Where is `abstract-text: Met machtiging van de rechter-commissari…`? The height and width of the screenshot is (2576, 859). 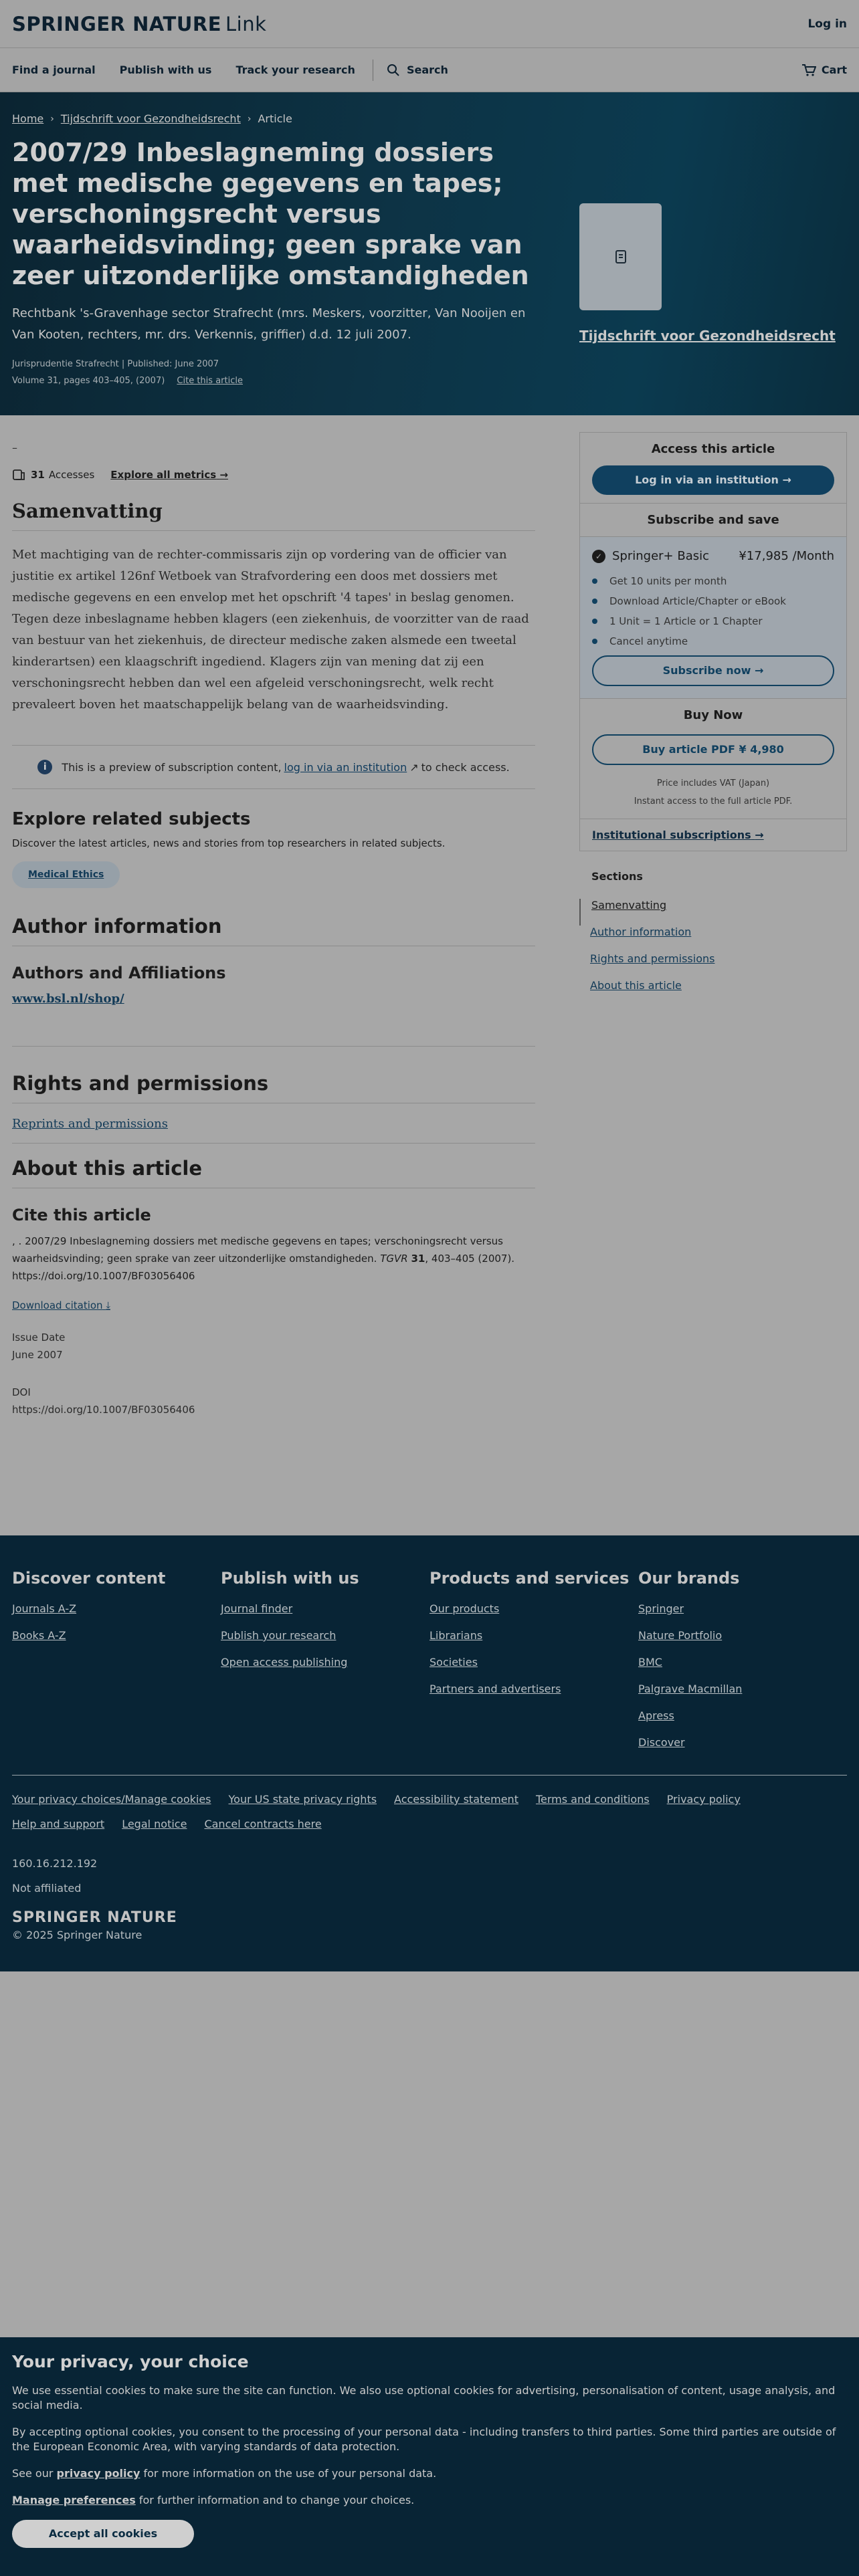 abstract-text: Met machtiging van de rechter-commissari… is located at coordinates (270, 630).